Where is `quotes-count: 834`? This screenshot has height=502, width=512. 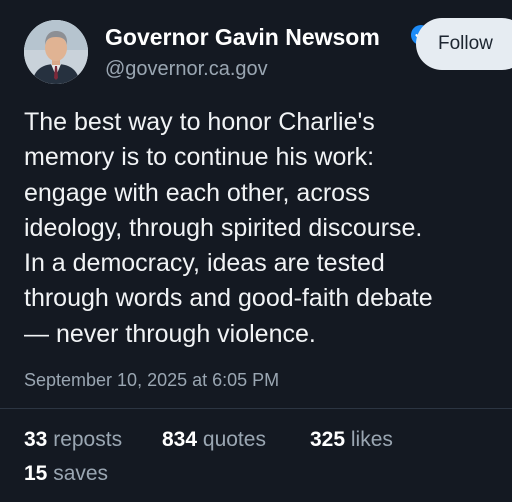
quotes-count: 834 is located at coordinates (180, 439).